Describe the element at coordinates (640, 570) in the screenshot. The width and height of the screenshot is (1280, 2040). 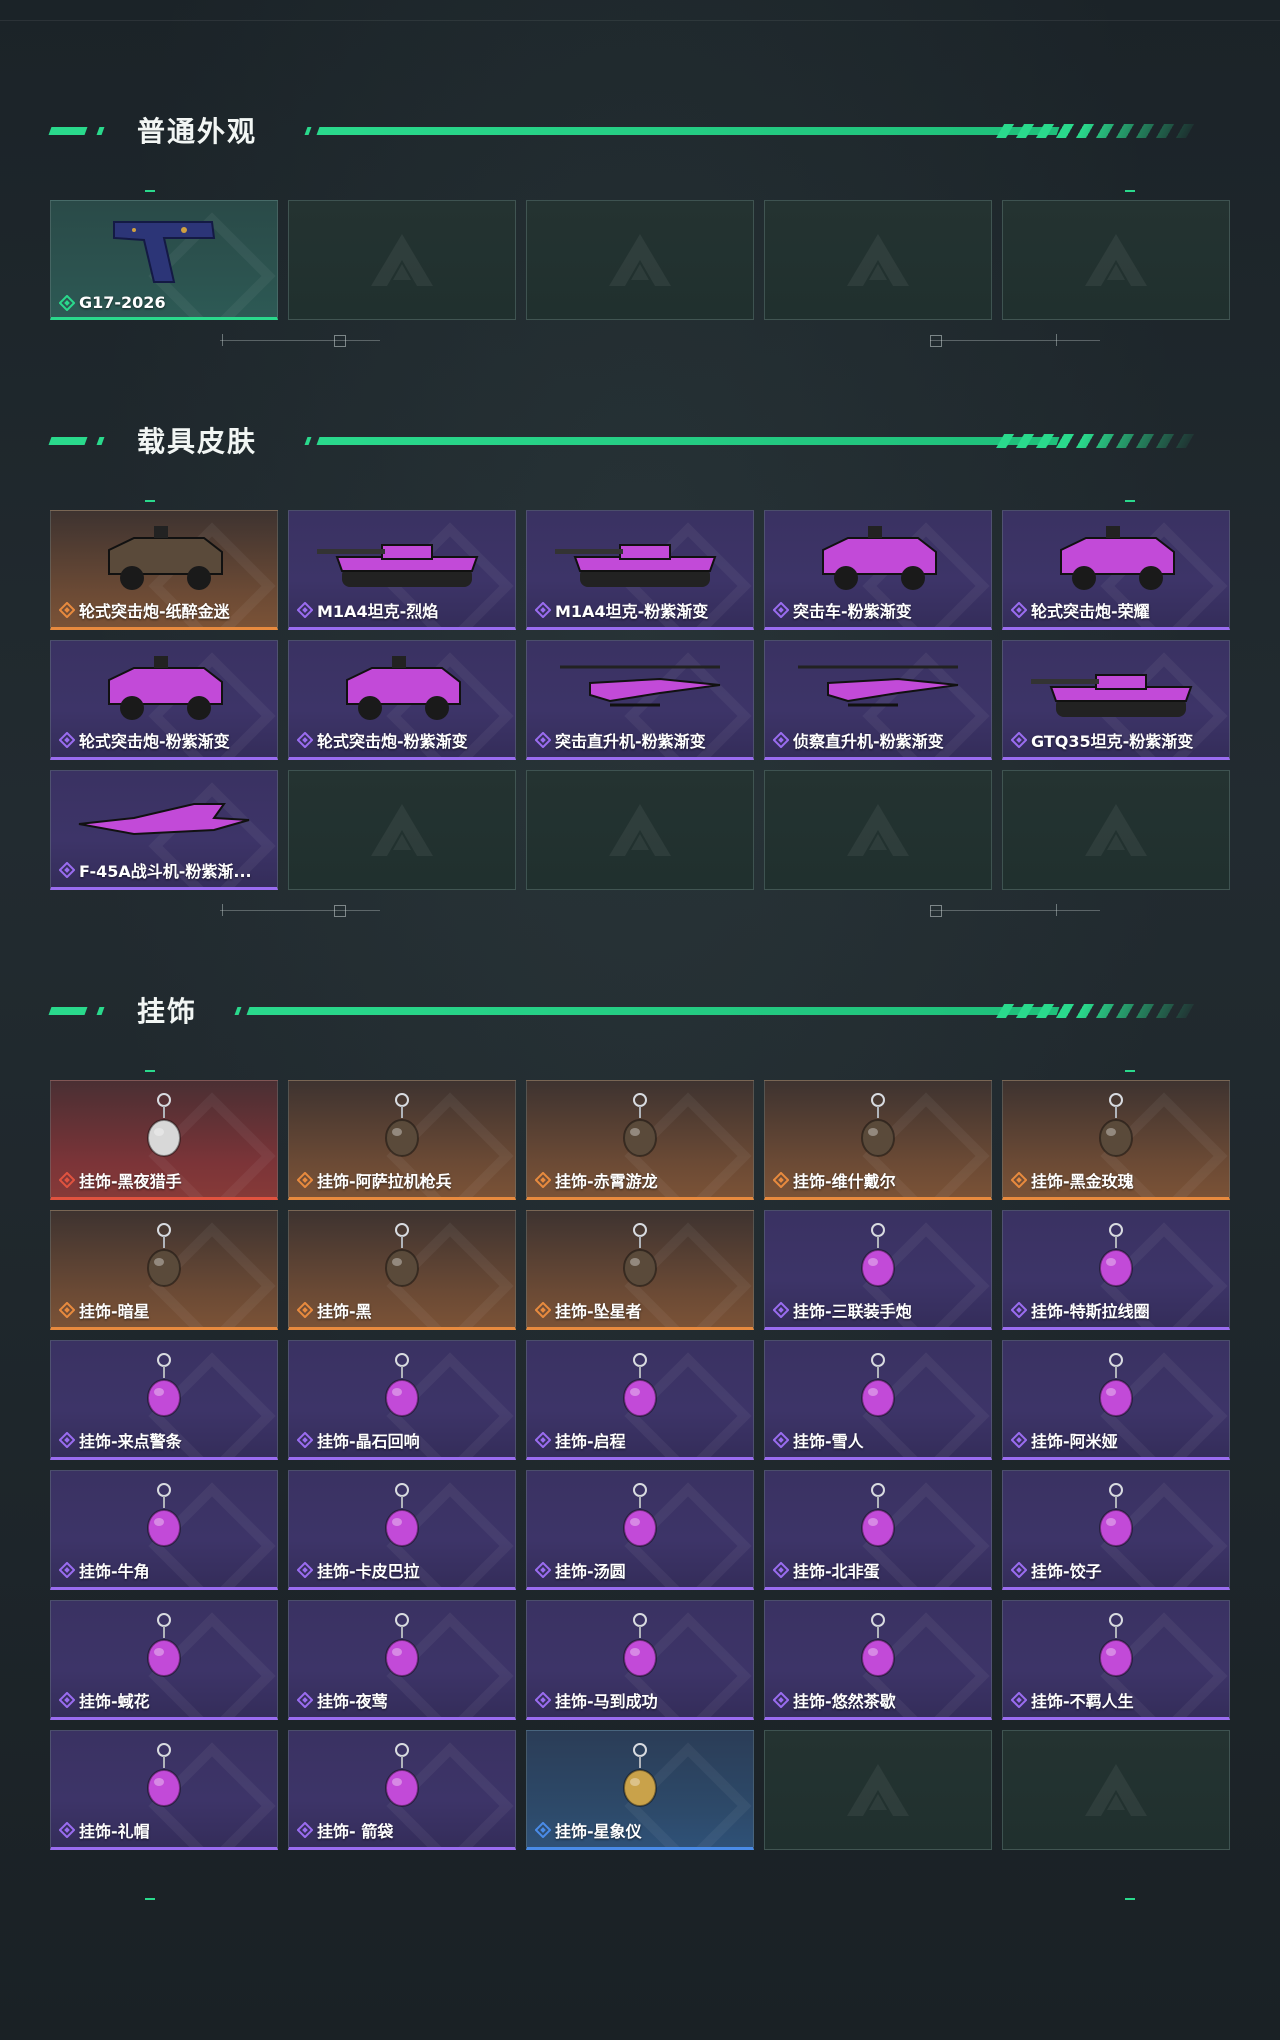
I see `item-card: M1A4坦克-粉紫渐变` at that location.